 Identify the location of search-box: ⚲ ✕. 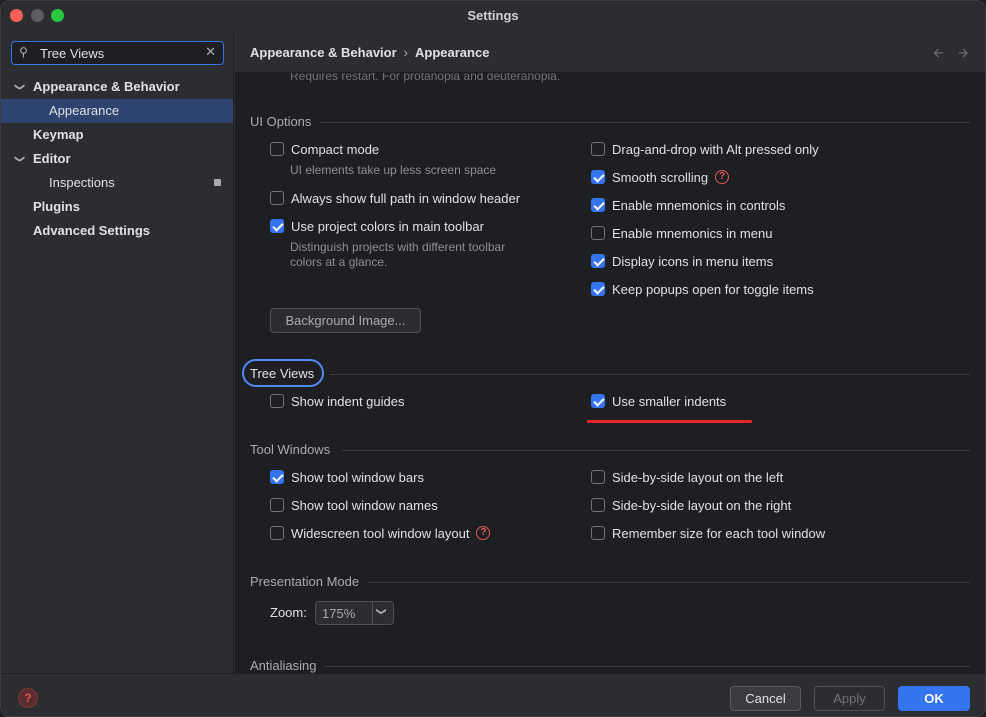
(117, 53).